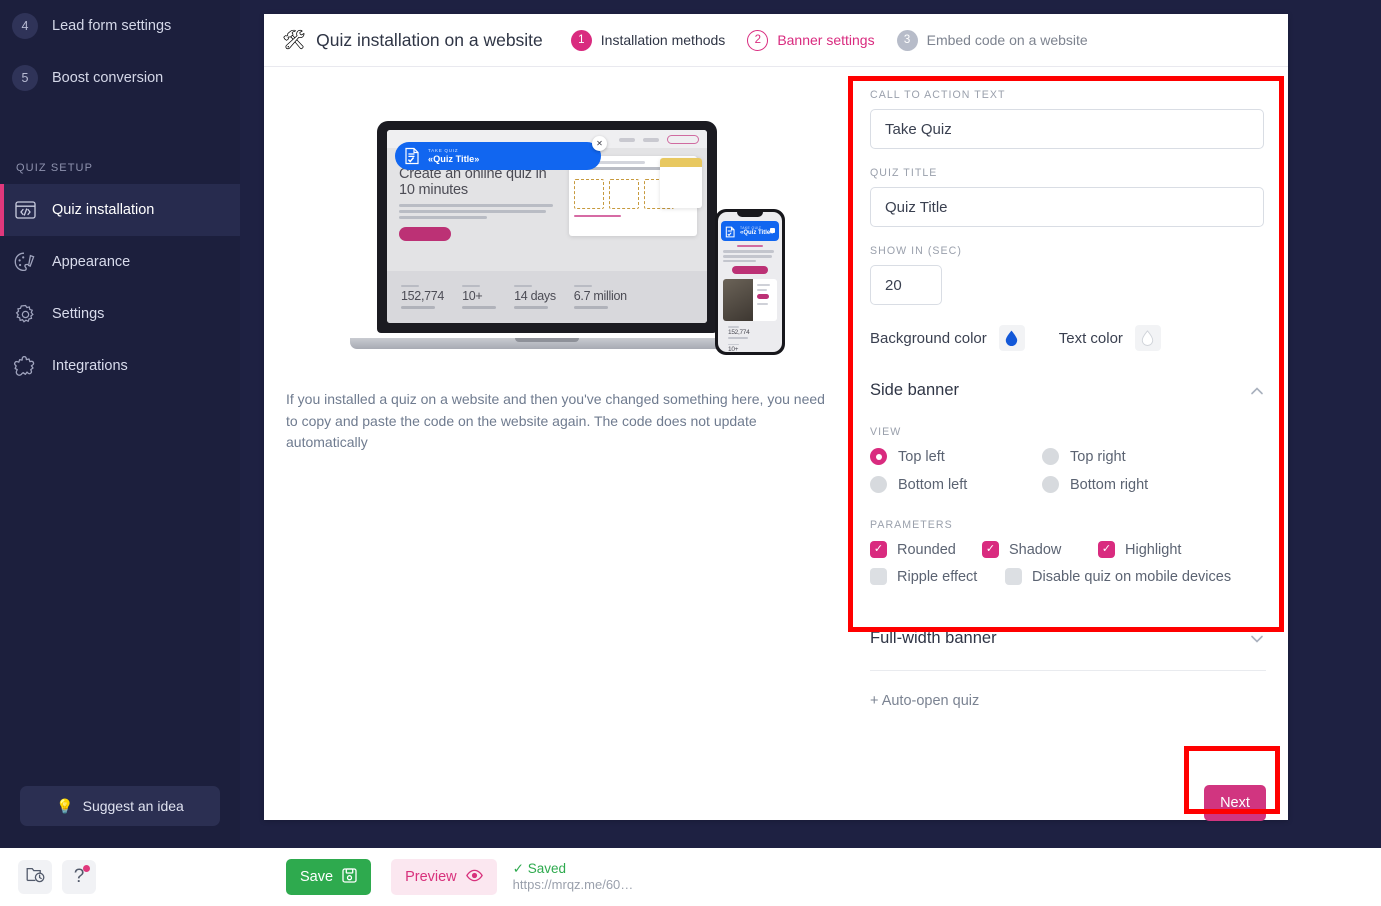 The width and height of the screenshot is (1381, 906). Describe the element at coordinates (1139, 549) in the screenshot. I see `checkbox-highlight: Highlight` at that location.